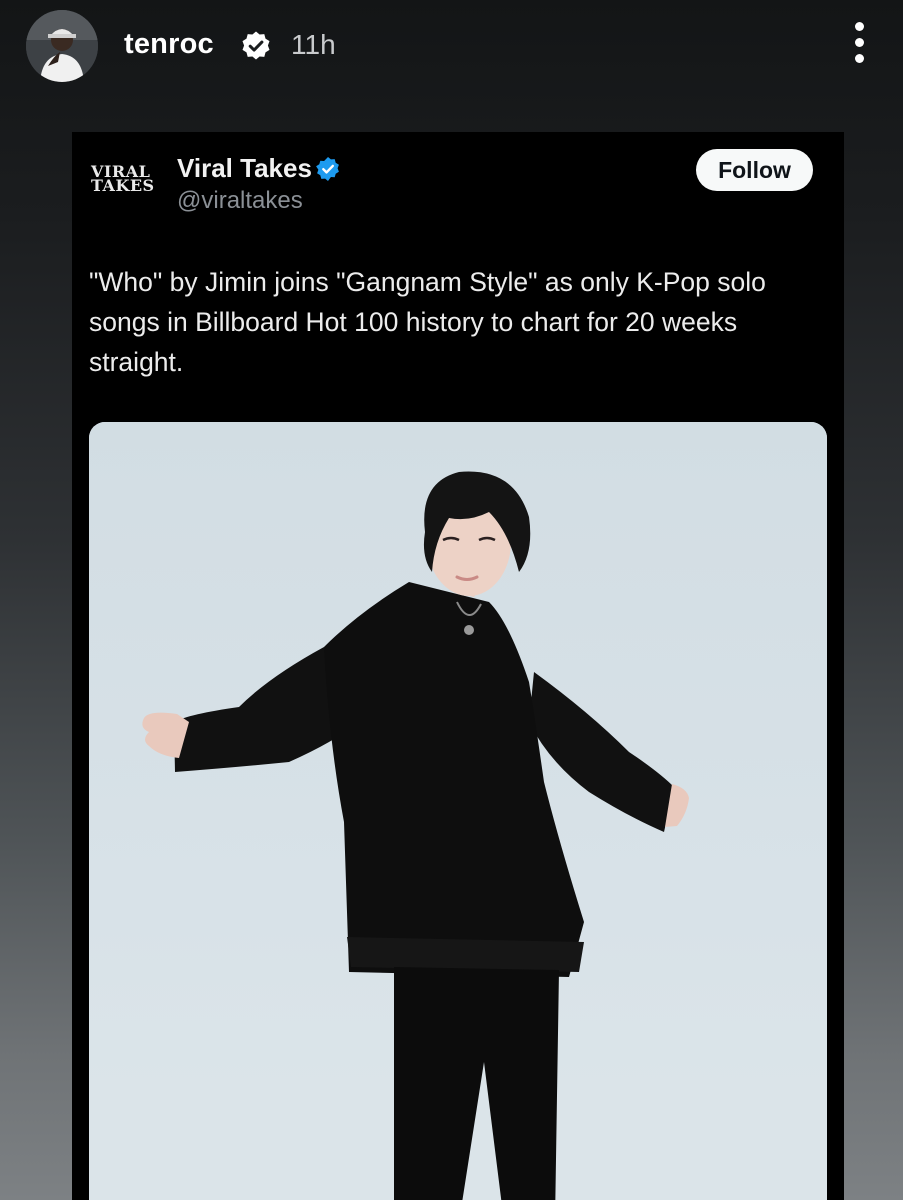 The image size is (903, 1200). What do you see at coordinates (128, 179) in the screenshot?
I see `account-logo: VIRAL TAKES` at bounding box center [128, 179].